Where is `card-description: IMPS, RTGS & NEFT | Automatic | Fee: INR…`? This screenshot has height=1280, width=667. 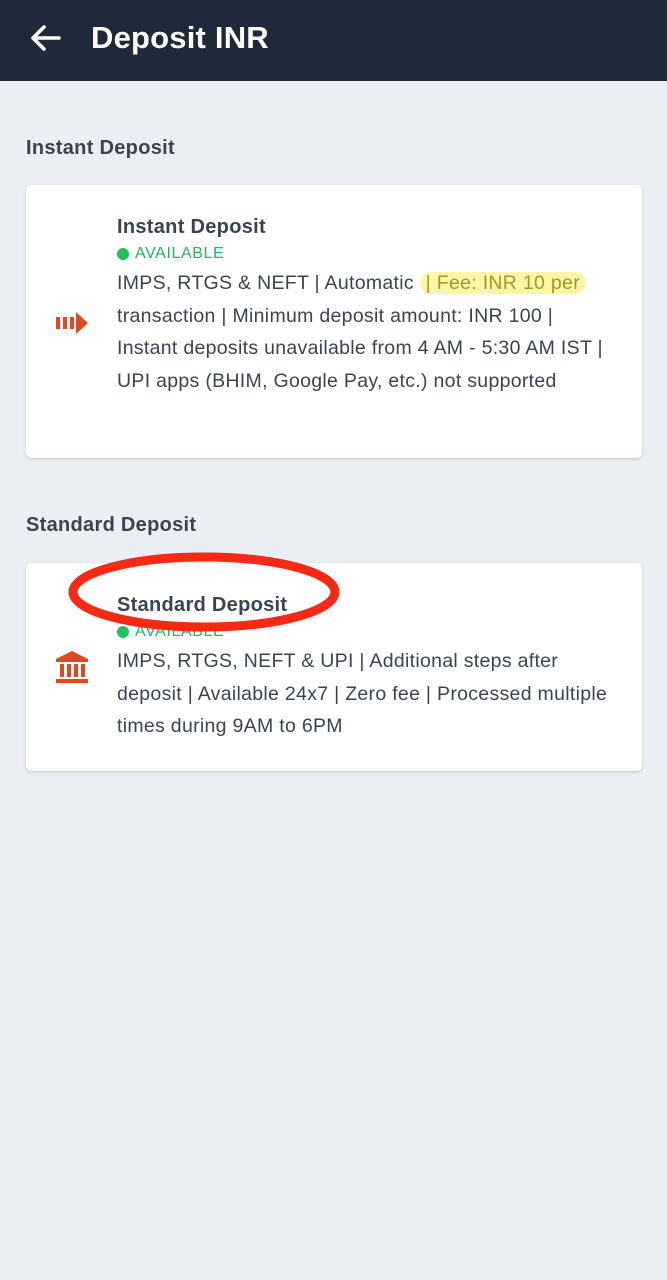 card-description: IMPS, RTGS & NEFT | Automatic | Fee: INR… is located at coordinates (367, 332).